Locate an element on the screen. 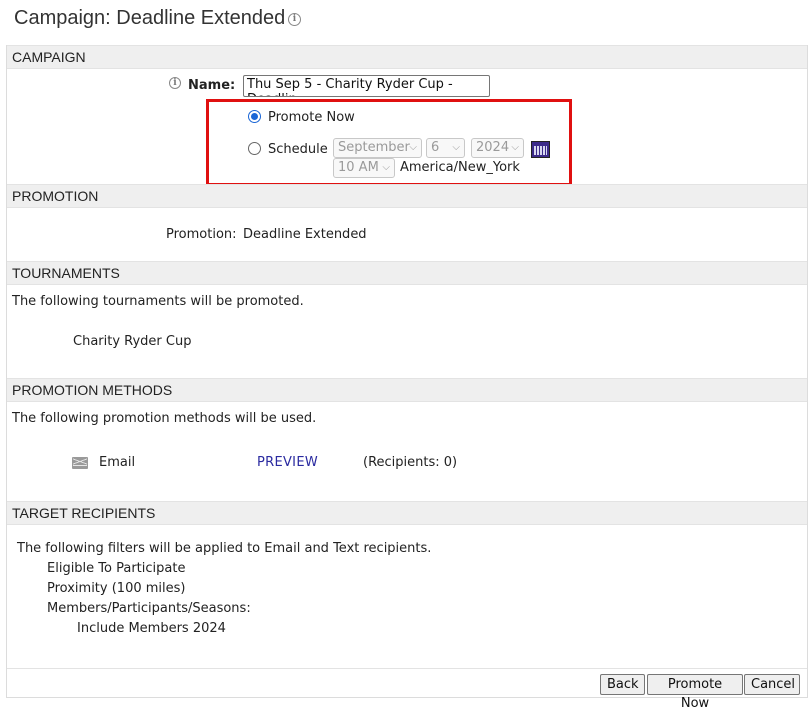  sub-filter-item: Include Members 2024 is located at coordinates (151, 628).